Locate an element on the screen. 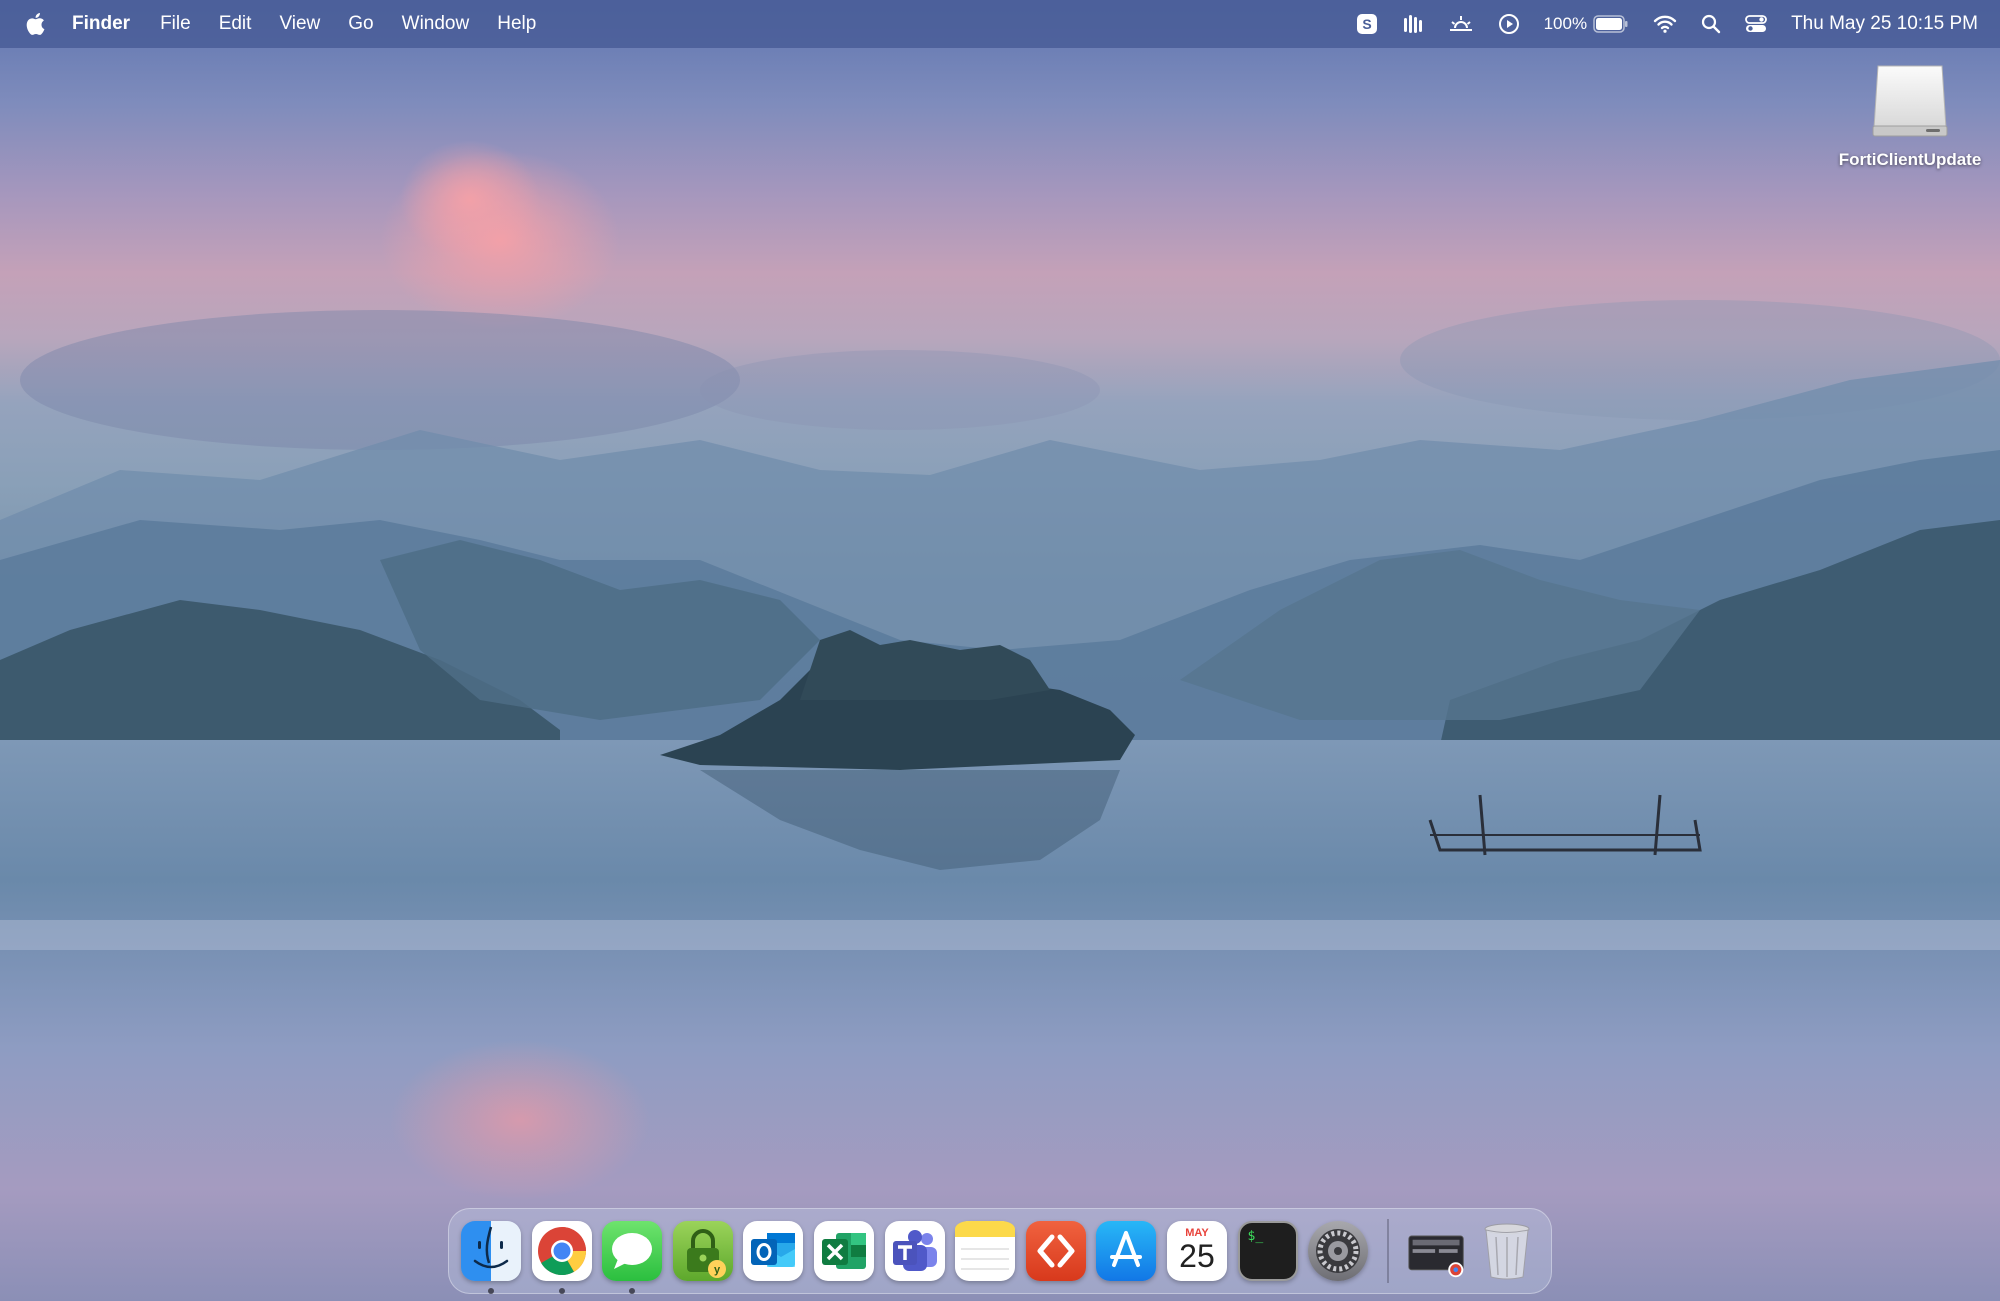  play-circle-icon is located at coordinates (1509, 24).